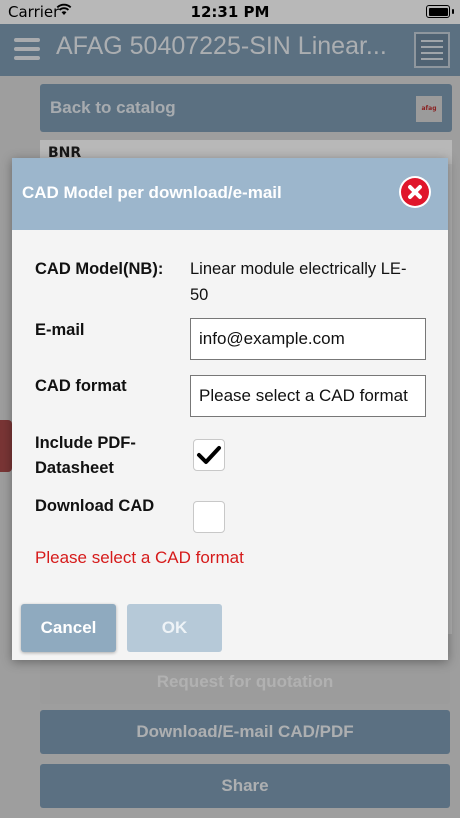 This screenshot has height=818, width=460. What do you see at coordinates (68, 628) in the screenshot?
I see `cancel-button: Cancel` at bounding box center [68, 628].